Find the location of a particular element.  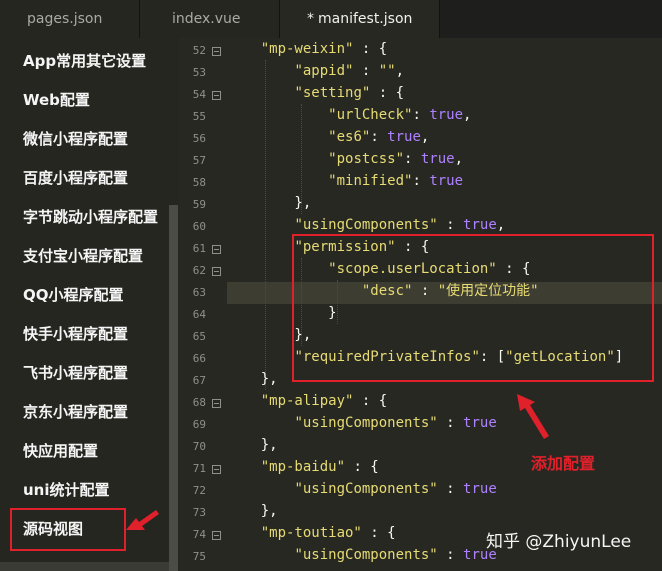

line-number: 63 is located at coordinates (199, 292).